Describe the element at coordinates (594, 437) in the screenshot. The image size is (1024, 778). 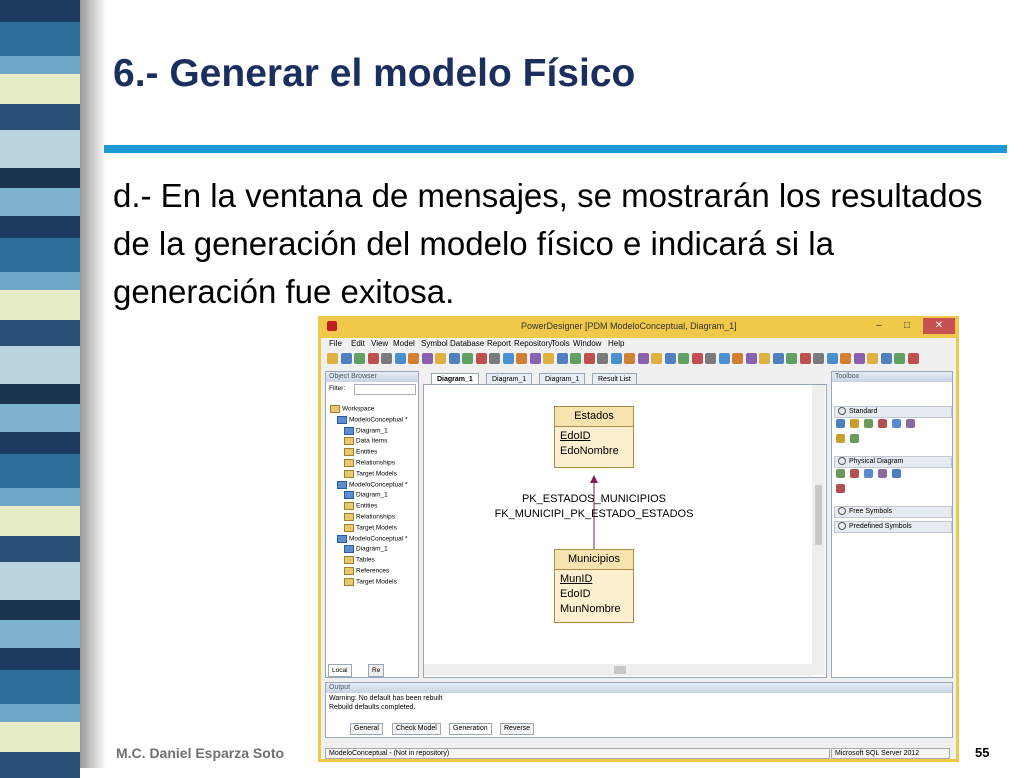
I see `entity-estados: Estados EdoID EdoNombre` at that location.